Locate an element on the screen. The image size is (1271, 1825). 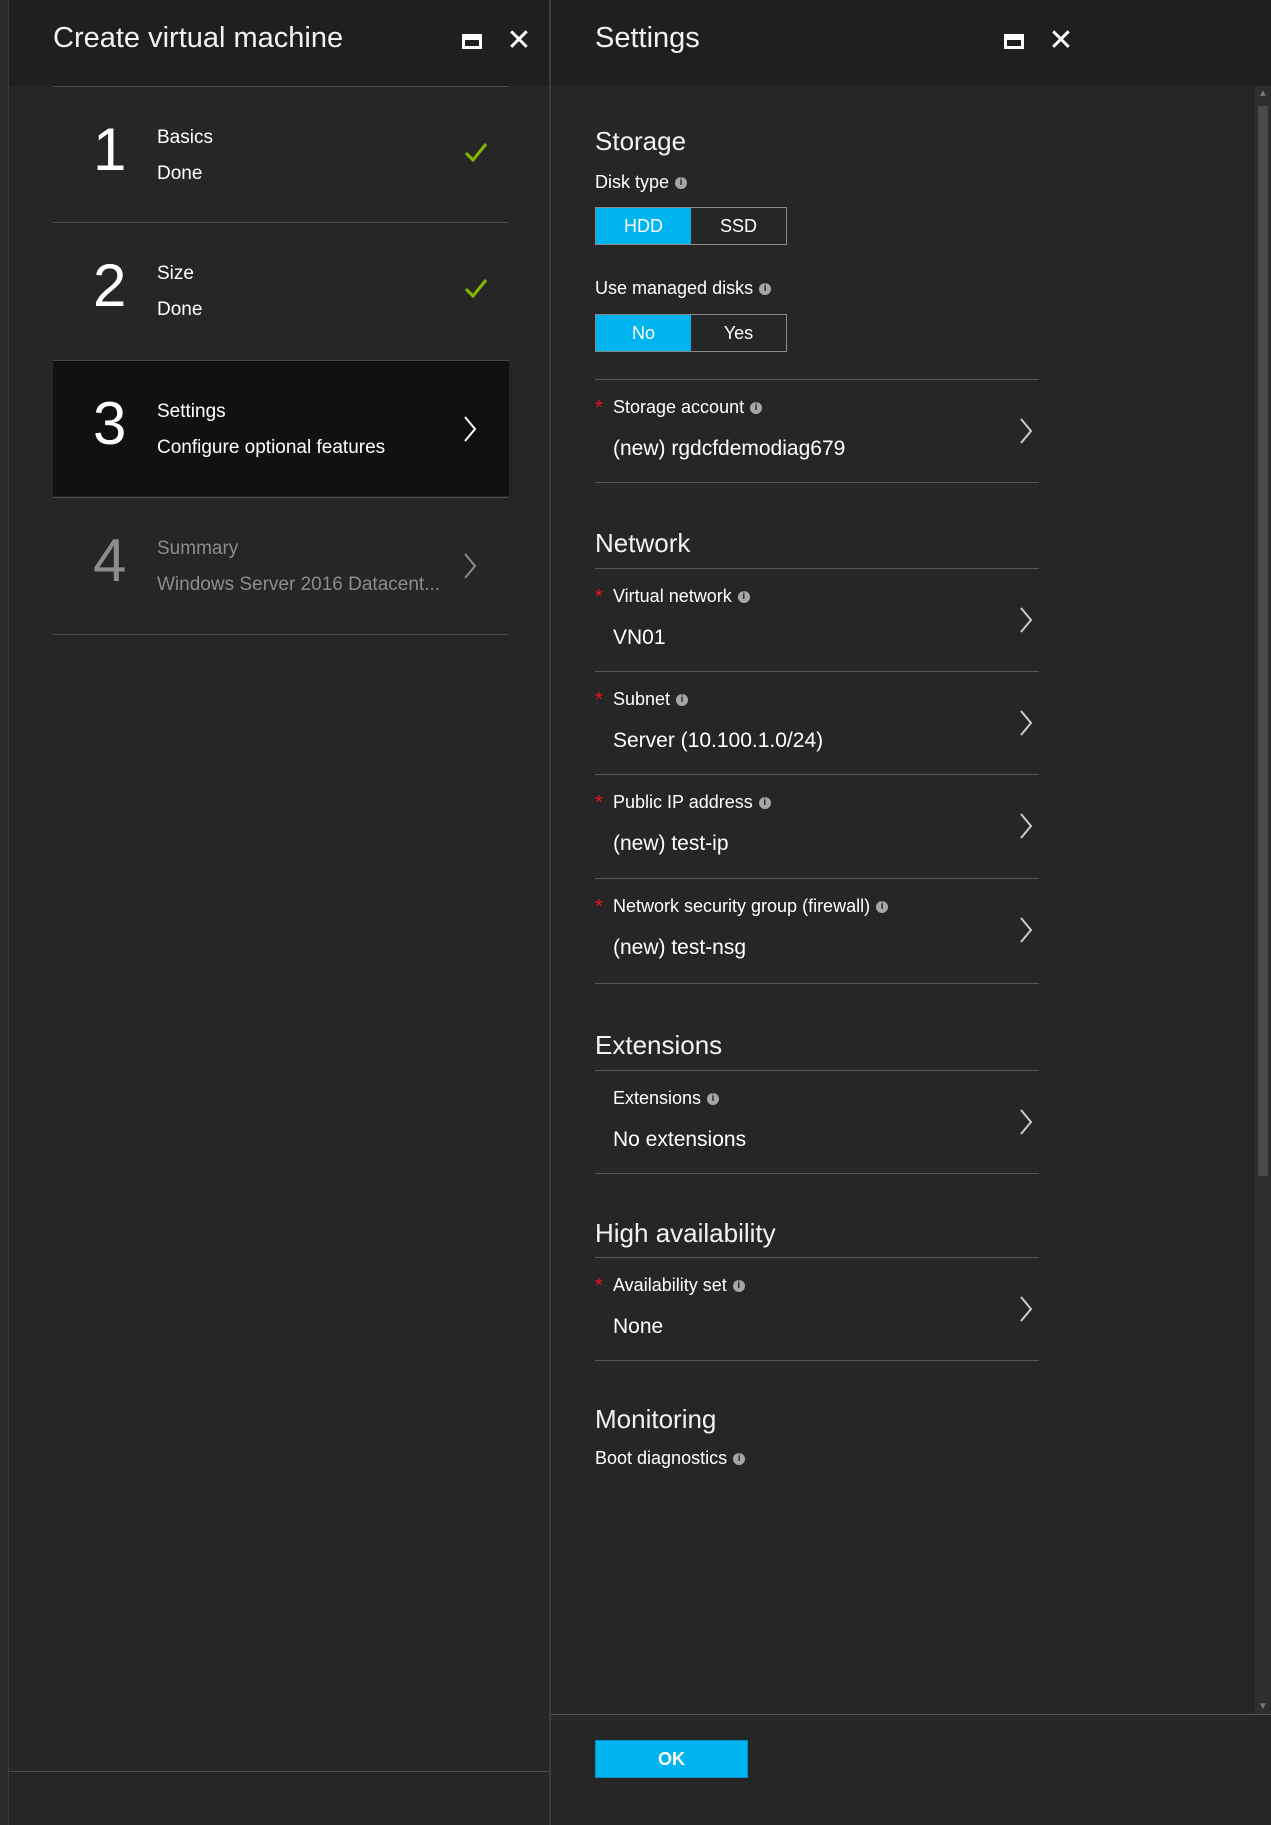
toggle-option-yes: Yes is located at coordinates (738, 333).